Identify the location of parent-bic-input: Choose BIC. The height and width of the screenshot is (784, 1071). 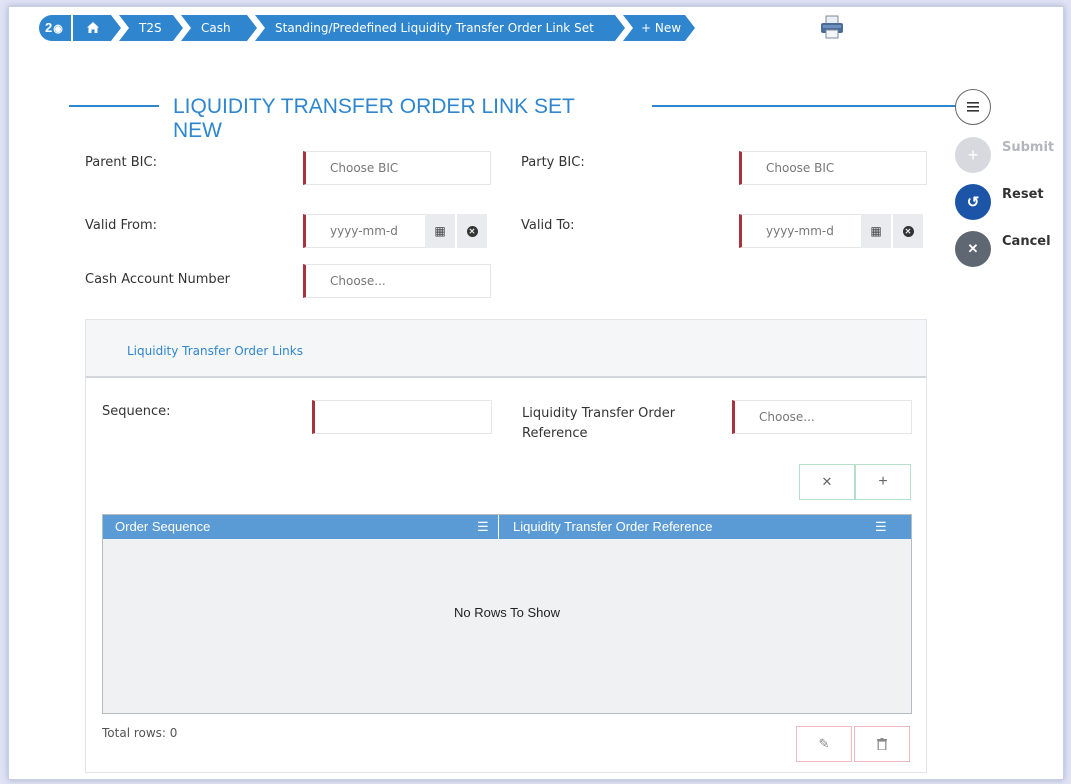
(397, 168).